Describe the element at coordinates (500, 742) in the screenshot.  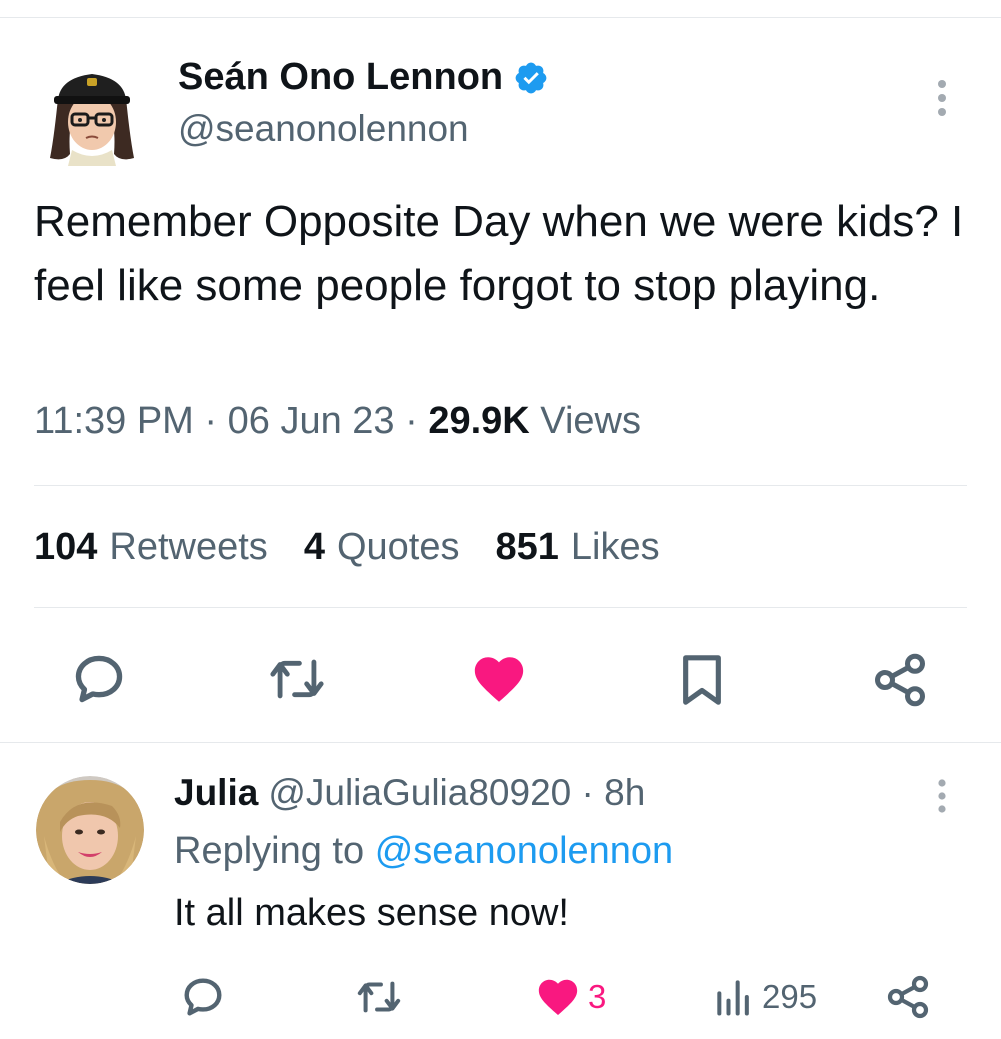
I see `thread-divider` at that location.